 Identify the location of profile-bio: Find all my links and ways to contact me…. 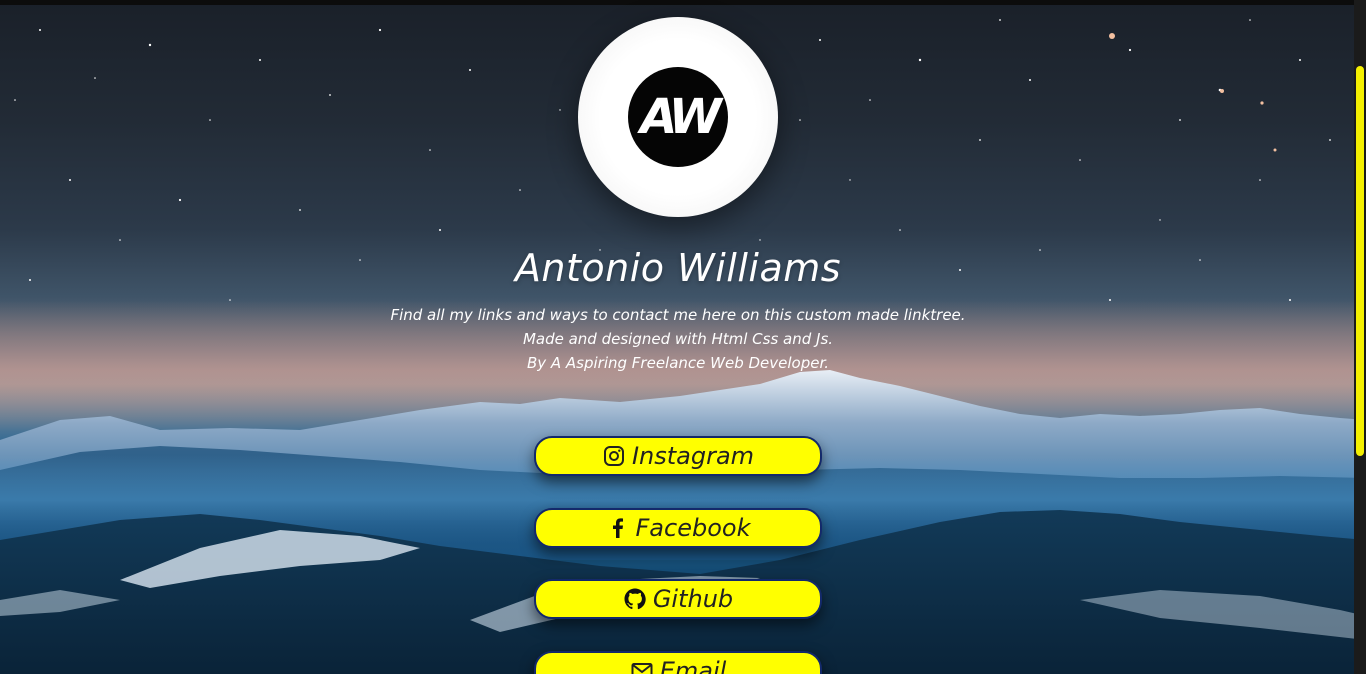
(678, 339).